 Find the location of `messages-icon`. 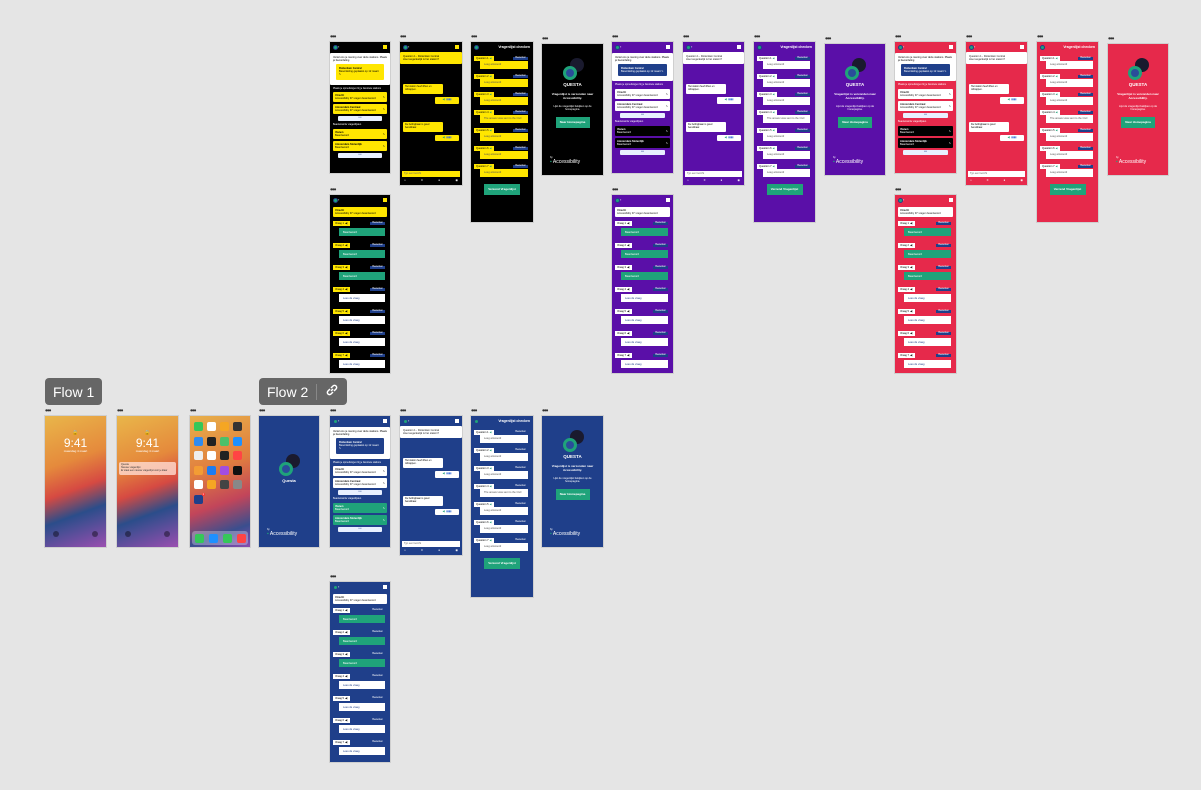

messages-icon is located at coordinates (227, 538).